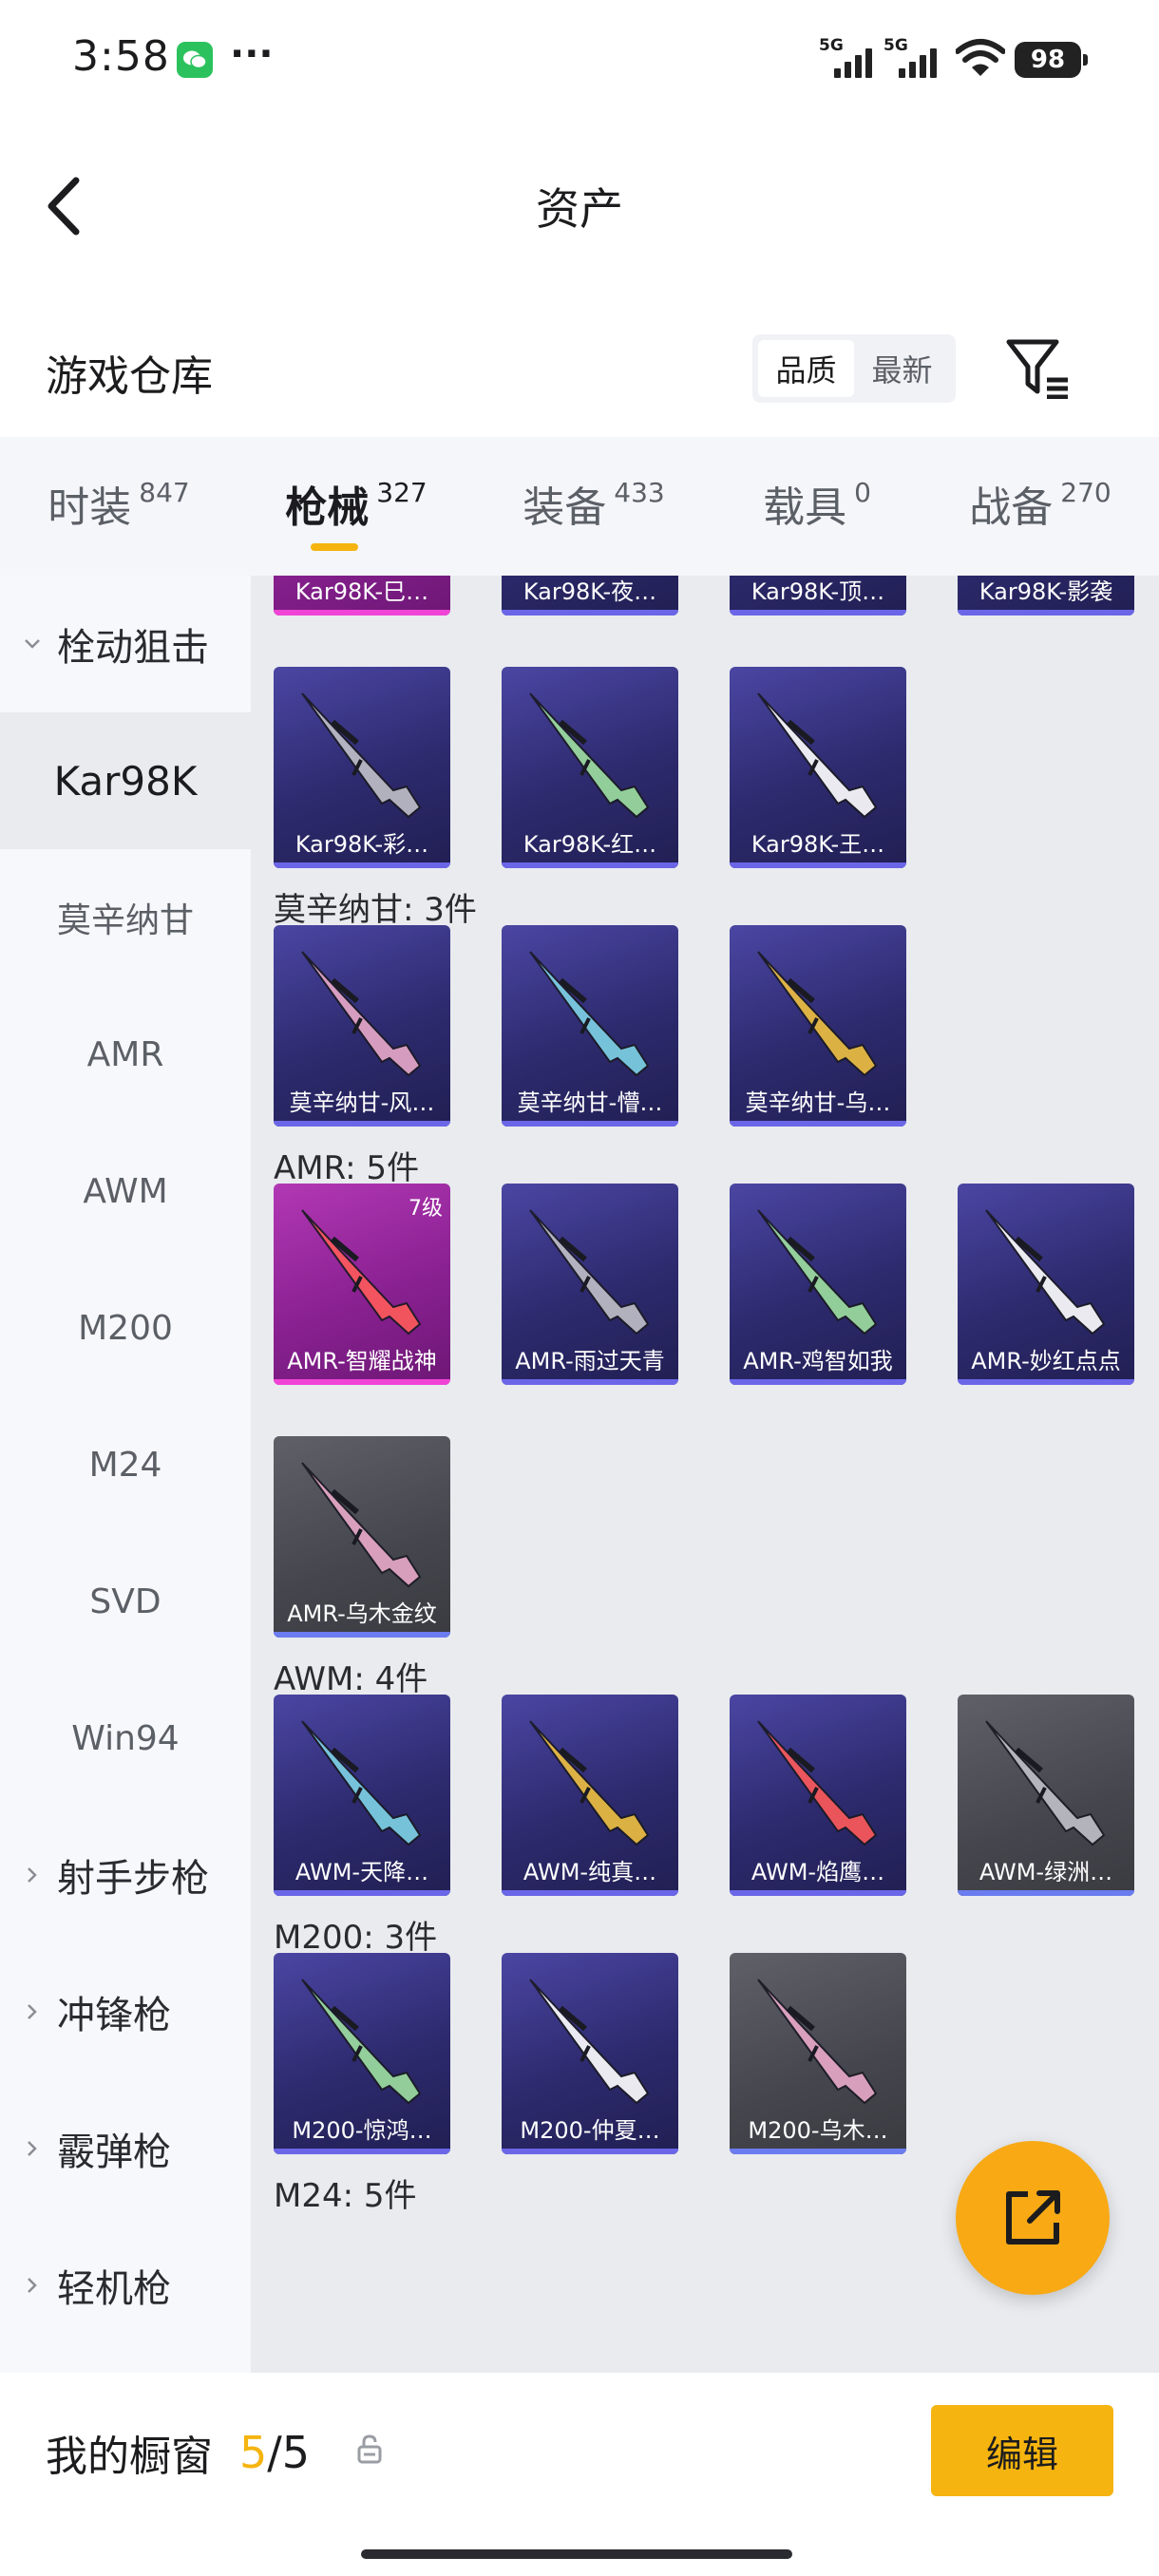 This screenshot has height=2576, width=1159. Describe the element at coordinates (125, 644) in the screenshot. I see `sidebar-item-bolt-action: 栓动狙击` at that location.